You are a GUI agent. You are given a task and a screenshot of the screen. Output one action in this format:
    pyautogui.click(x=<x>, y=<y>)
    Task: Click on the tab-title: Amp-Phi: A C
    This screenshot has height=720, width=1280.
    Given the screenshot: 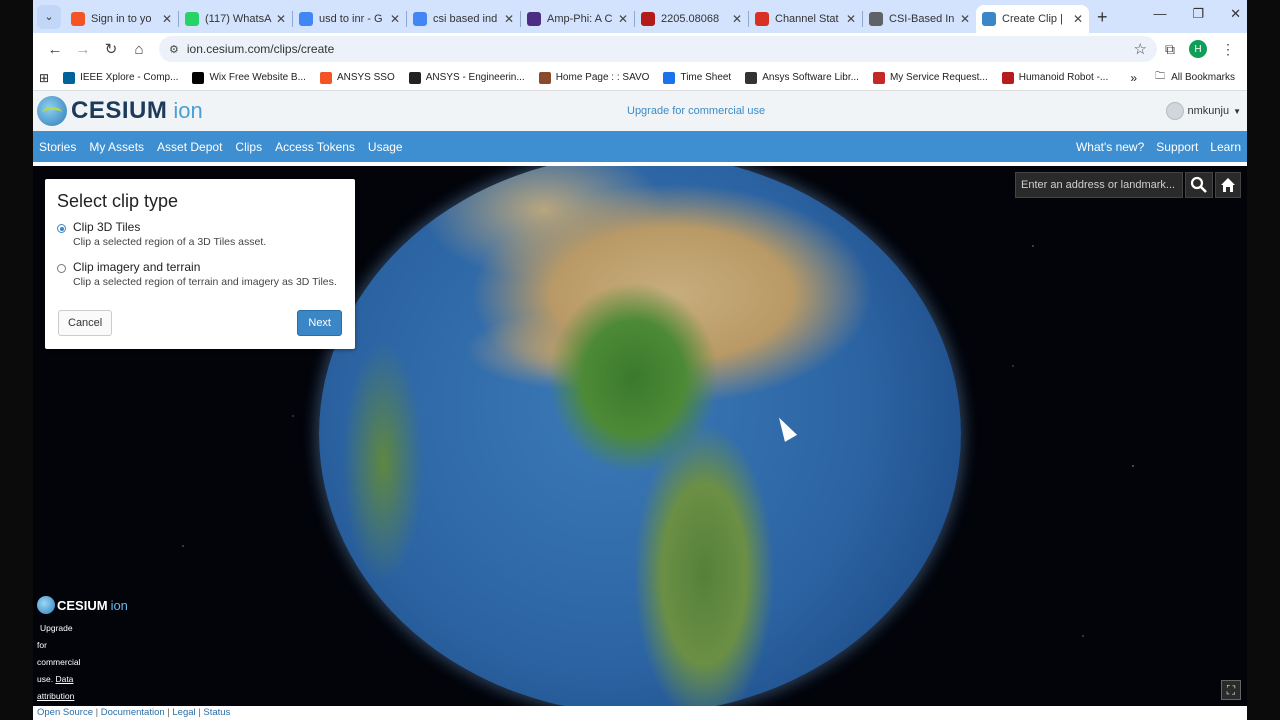 What is the action you would take?
    pyautogui.click(x=580, y=18)
    